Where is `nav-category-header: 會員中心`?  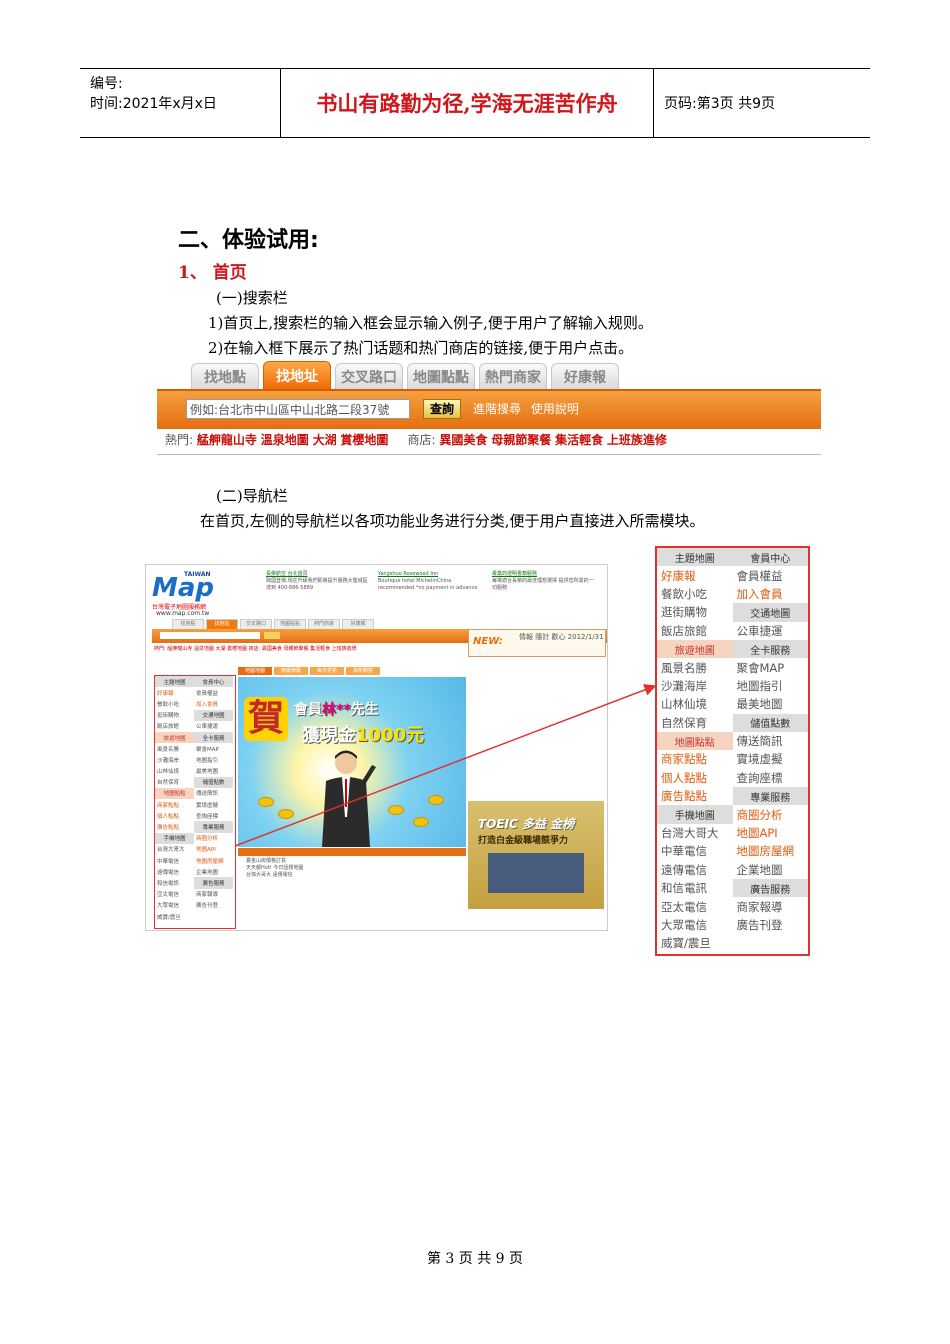 nav-category-header: 會員中心 is located at coordinates (770, 557).